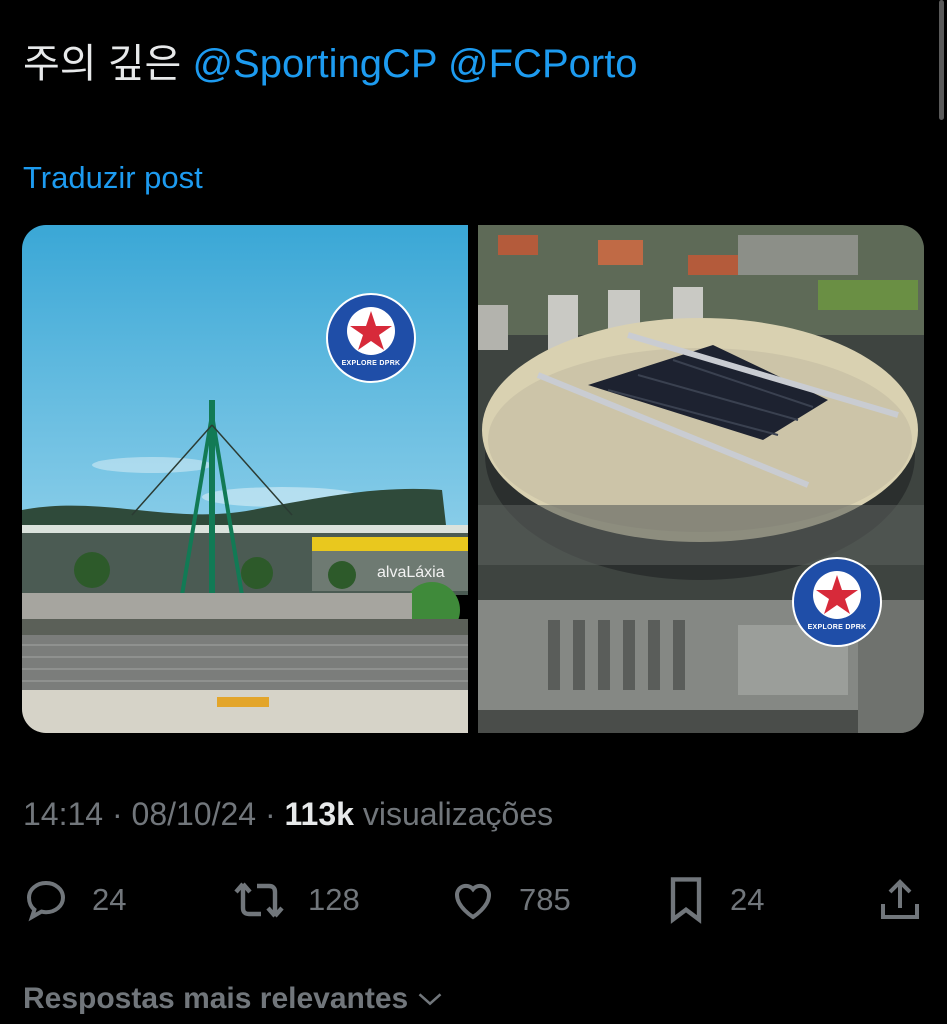 The image size is (947, 1024). I want to click on translate-post-link: Traduzir post, so click(113, 178).